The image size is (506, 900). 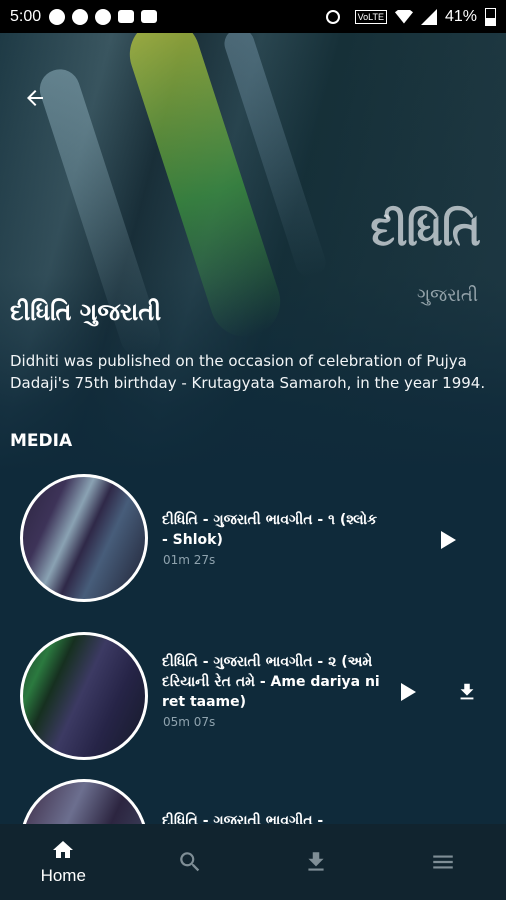 I want to click on menu-icon, so click(x=443, y=862).